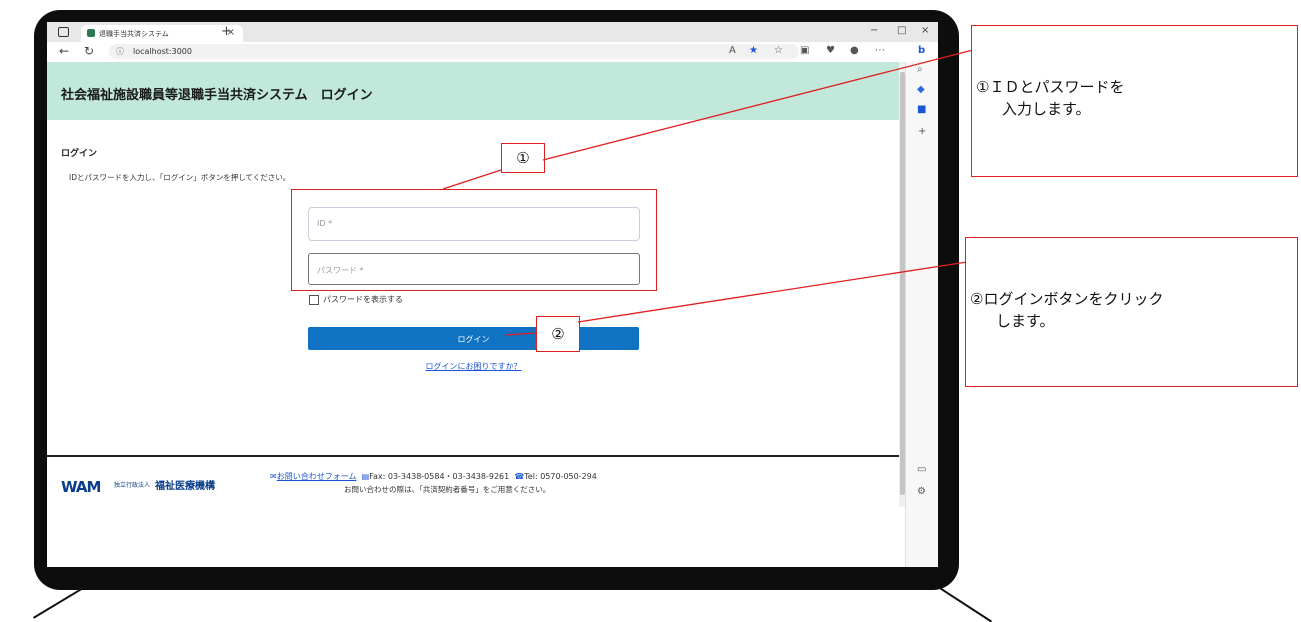 This screenshot has width=1301, height=622. I want to click on minimize-button: −, so click(874, 30).